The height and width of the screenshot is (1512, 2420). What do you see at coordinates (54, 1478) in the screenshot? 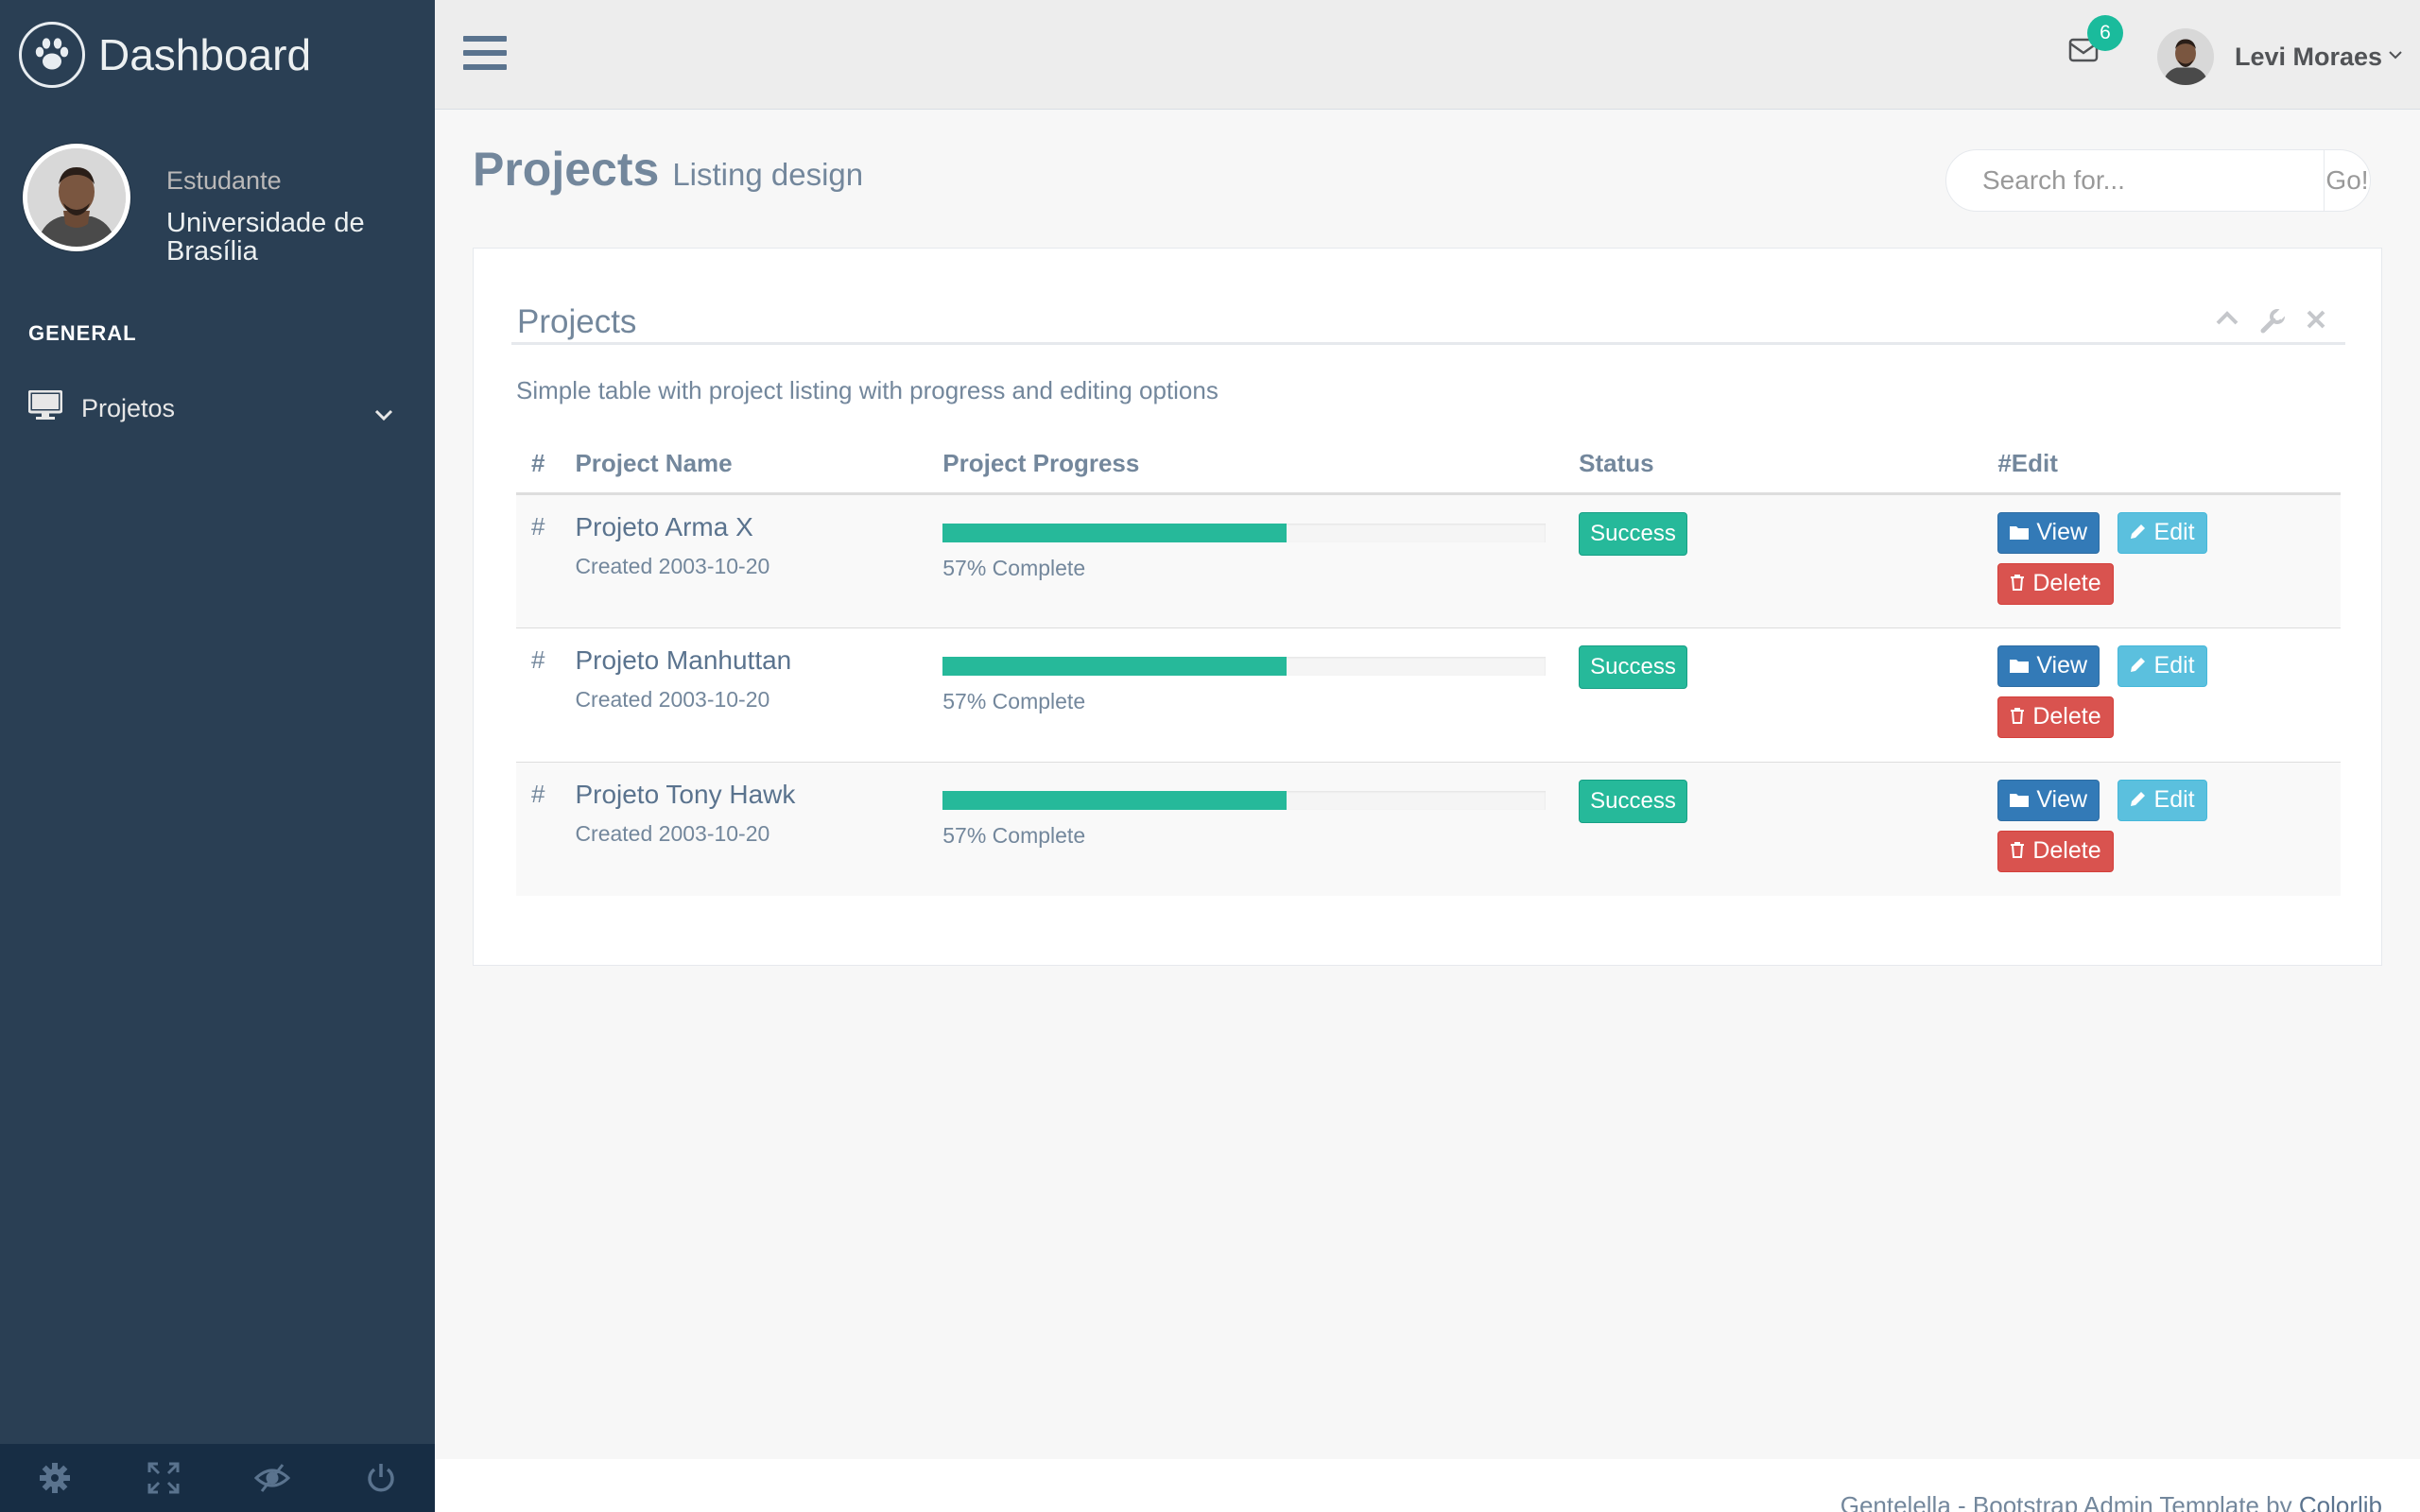
I see `settings-icon` at bounding box center [54, 1478].